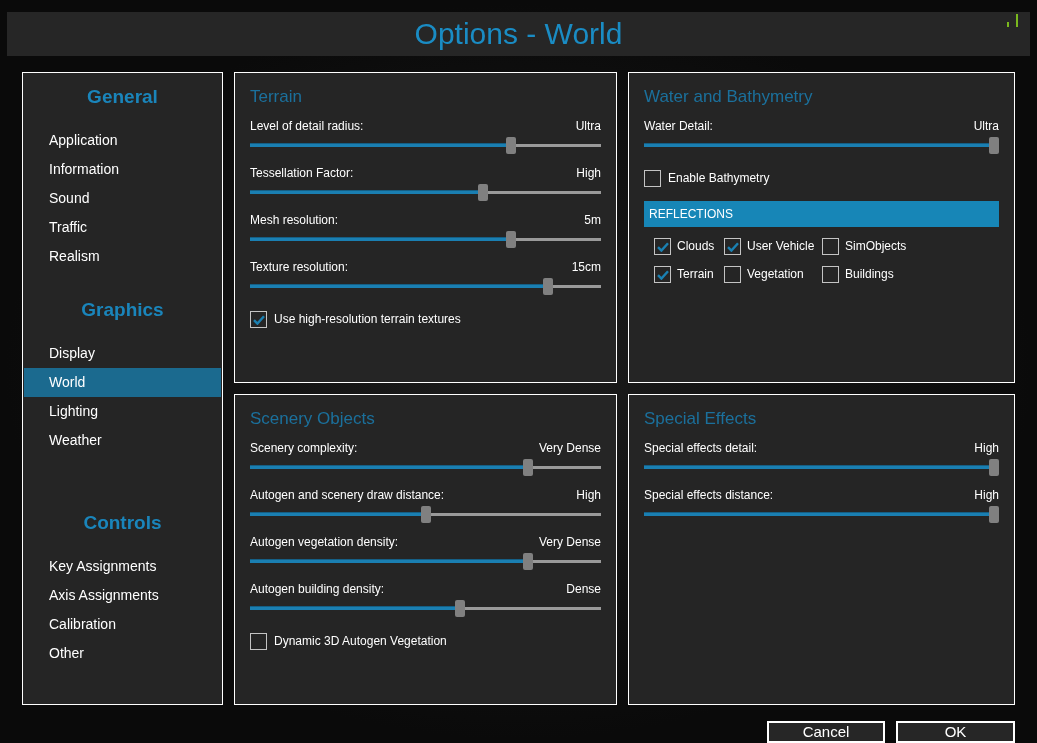  Describe the element at coordinates (122, 566) in the screenshot. I see `sidebar-item: Key Assignments` at that location.